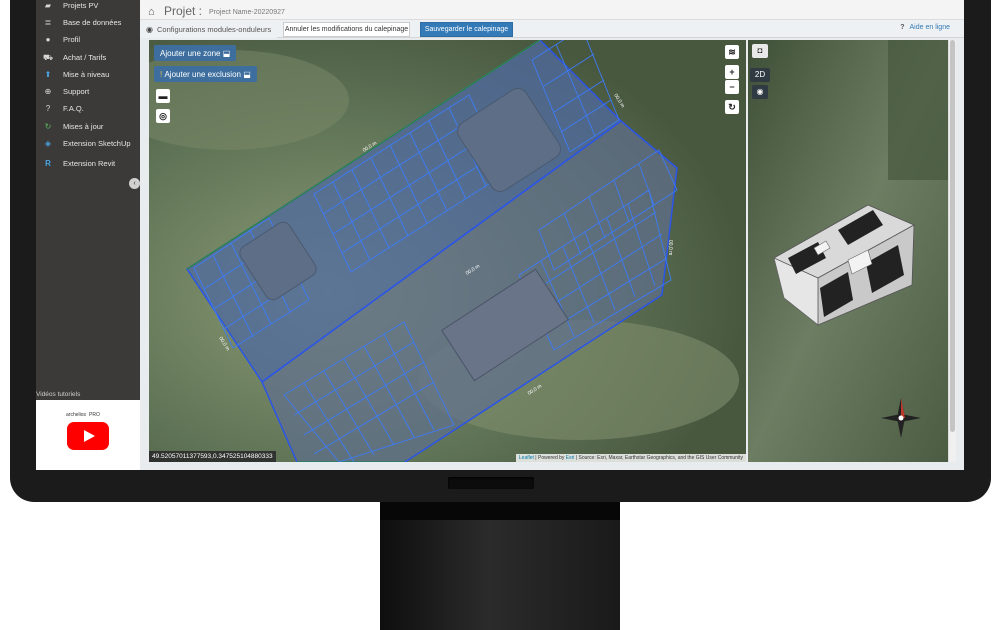 The height and width of the screenshot is (630, 1000). Describe the element at coordinates (48, 39) in the screenshot. I see `user-icon: ●` at that location.